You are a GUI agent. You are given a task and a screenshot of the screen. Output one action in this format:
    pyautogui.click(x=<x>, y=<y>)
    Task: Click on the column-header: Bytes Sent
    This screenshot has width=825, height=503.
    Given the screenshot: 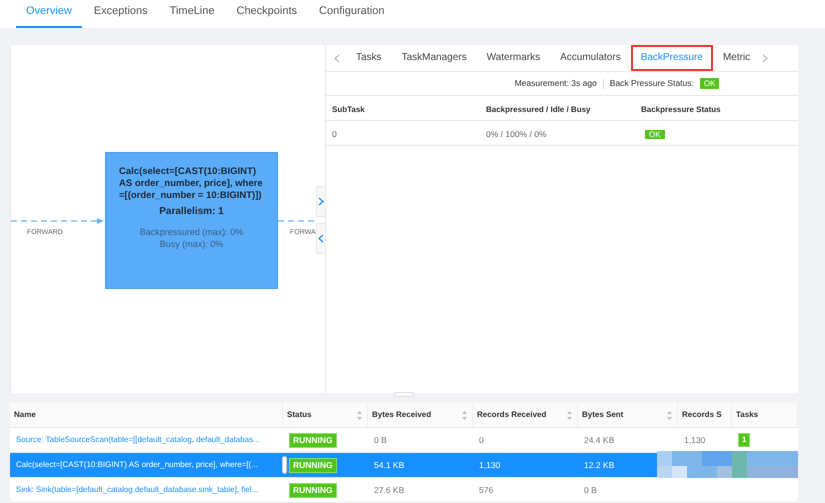 What is the action you would take?
    pyautogui.click(x=603, y=415)
    